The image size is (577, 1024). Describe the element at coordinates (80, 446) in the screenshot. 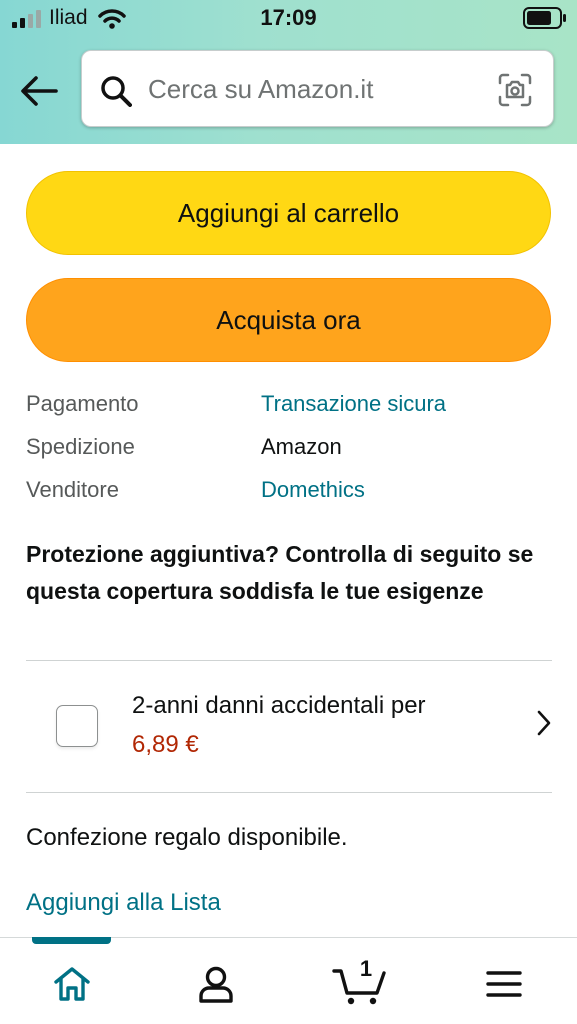

I see `shipping-label: Spedizione` at that location.